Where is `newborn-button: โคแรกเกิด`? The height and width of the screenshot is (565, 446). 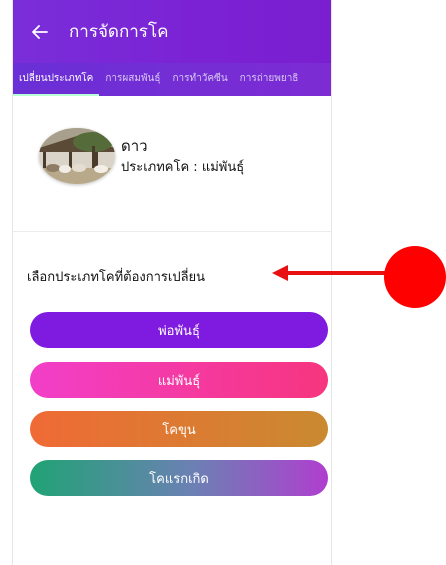
newborn-button: โคแรกเกิด is located at coordinates (179, 478).